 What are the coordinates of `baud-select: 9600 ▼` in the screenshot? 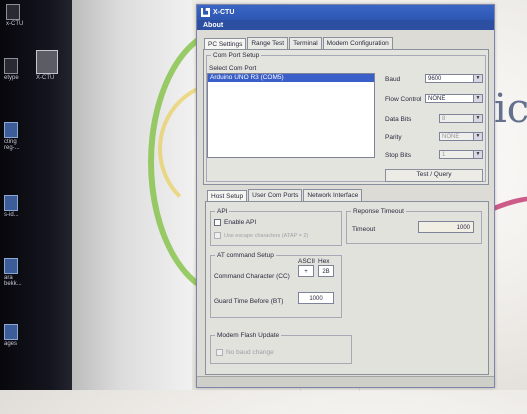 It's located at (454, 78).